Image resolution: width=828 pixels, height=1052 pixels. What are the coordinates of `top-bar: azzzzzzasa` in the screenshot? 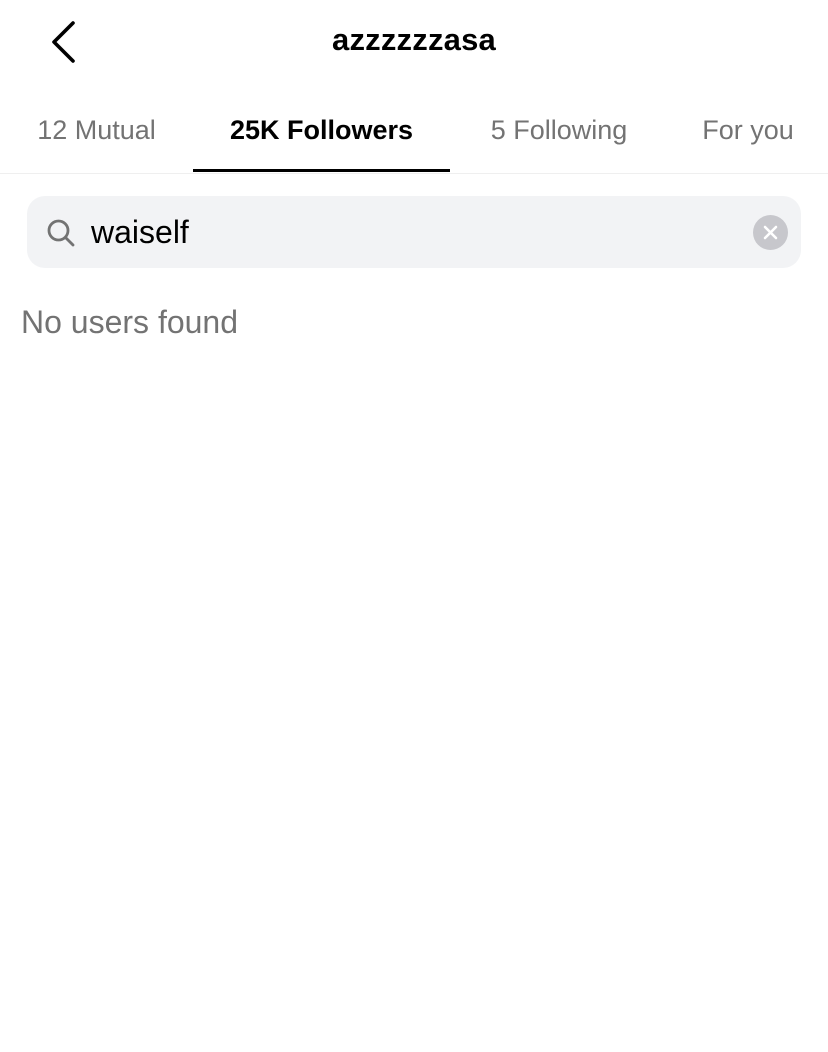 It's located at (414, 44).